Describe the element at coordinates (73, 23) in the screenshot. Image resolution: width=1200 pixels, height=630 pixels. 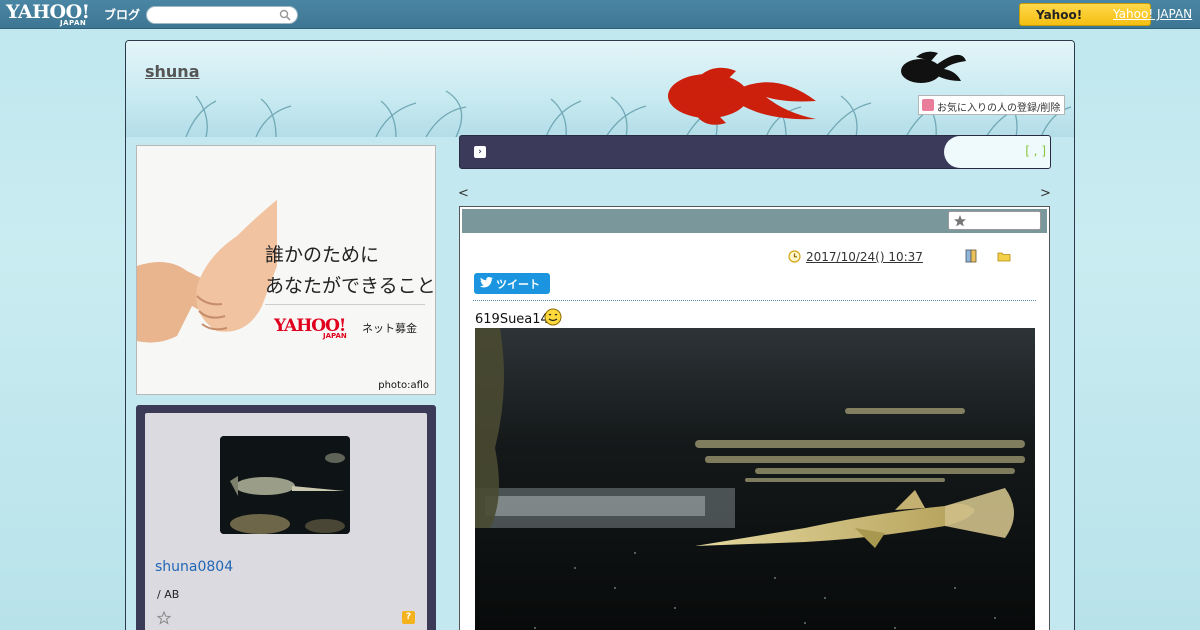
I see `logo-sub: JAPAN` at that location.